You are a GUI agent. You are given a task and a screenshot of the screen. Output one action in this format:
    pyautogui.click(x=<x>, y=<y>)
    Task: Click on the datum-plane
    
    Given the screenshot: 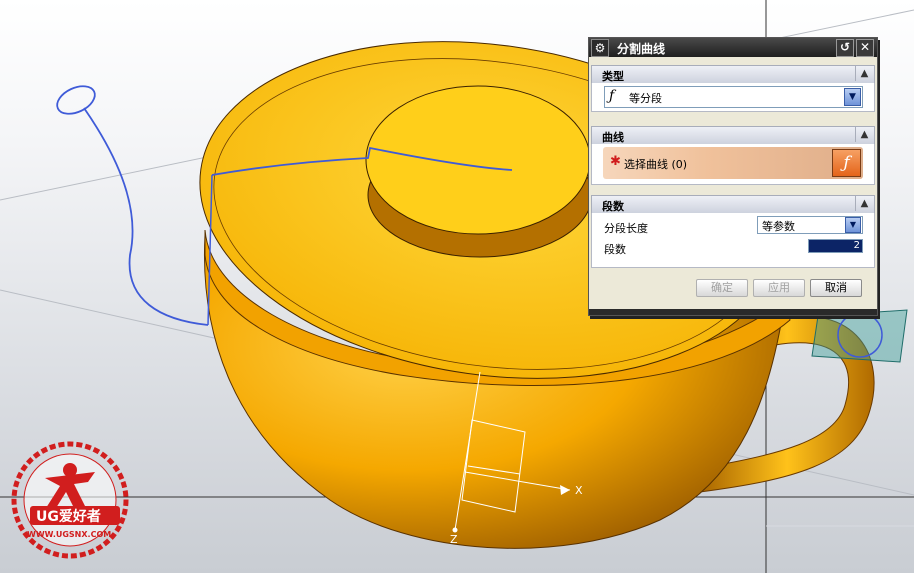 What is the action you would take?
    pyautogui.click(x=859, y=336)
    